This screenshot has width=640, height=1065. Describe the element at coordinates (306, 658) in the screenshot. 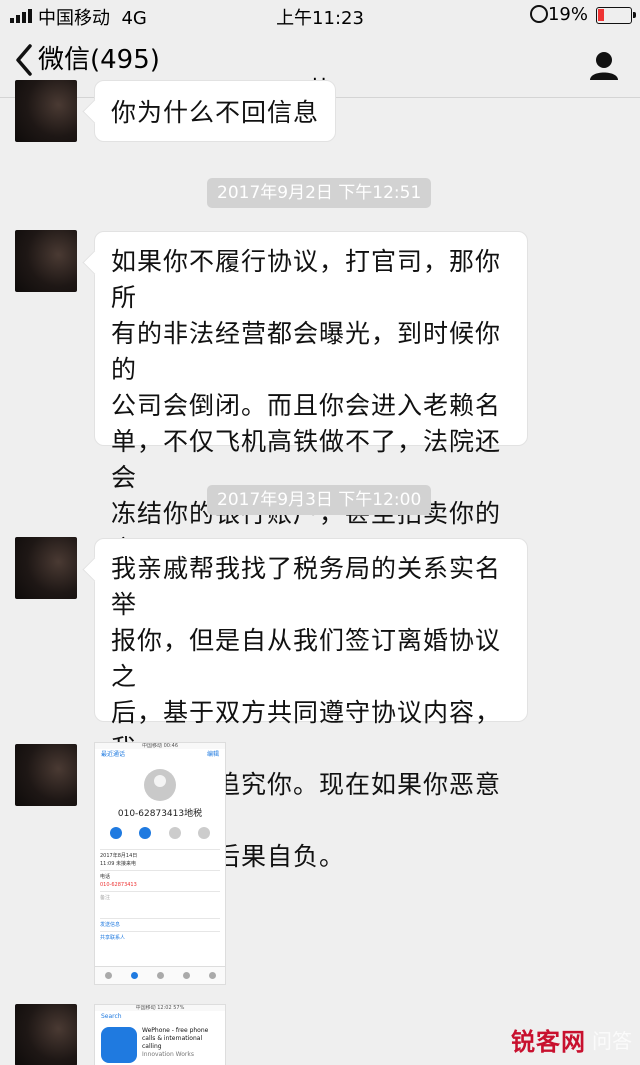

I see `message-line: 报你，但是自从我们签订离婚协议之` at that location.